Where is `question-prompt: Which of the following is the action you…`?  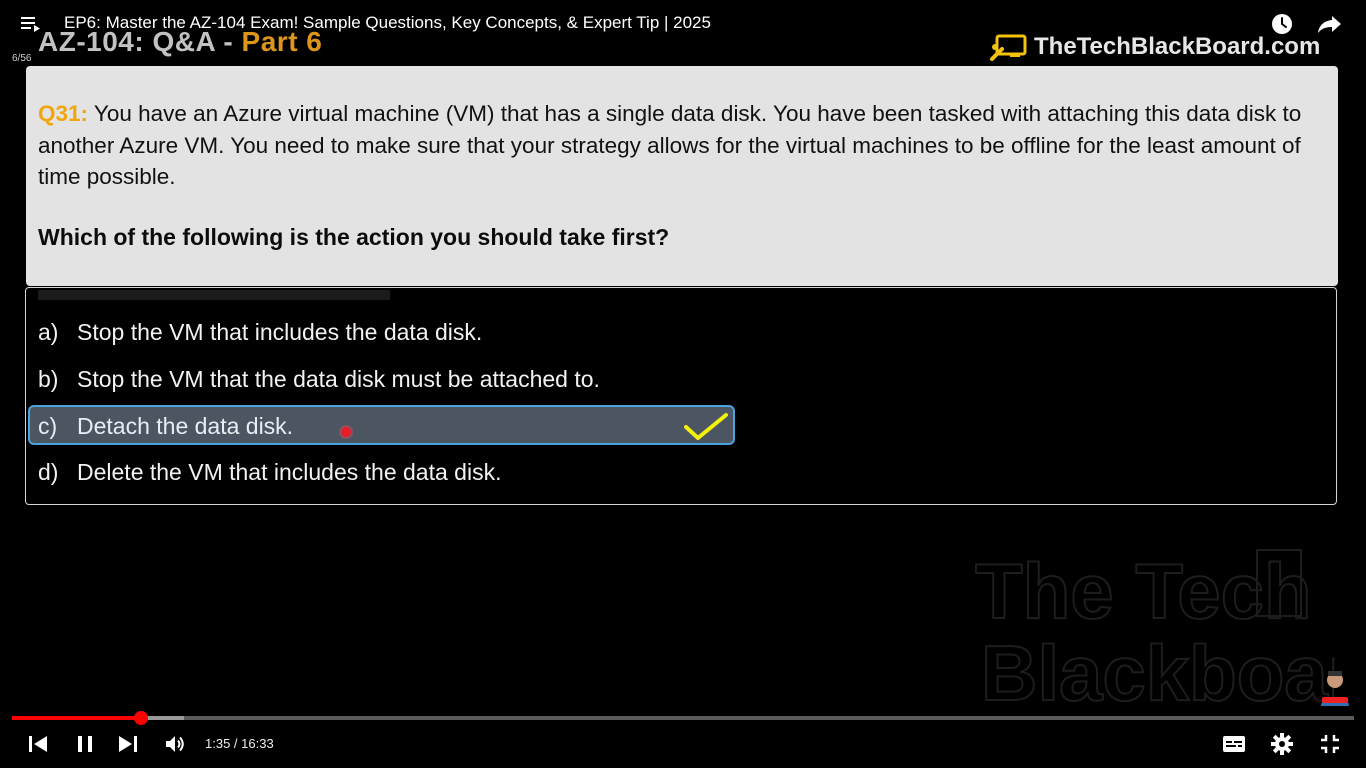 question-prompt: Which of the following is the action you… is located at coordinates (354, 237).